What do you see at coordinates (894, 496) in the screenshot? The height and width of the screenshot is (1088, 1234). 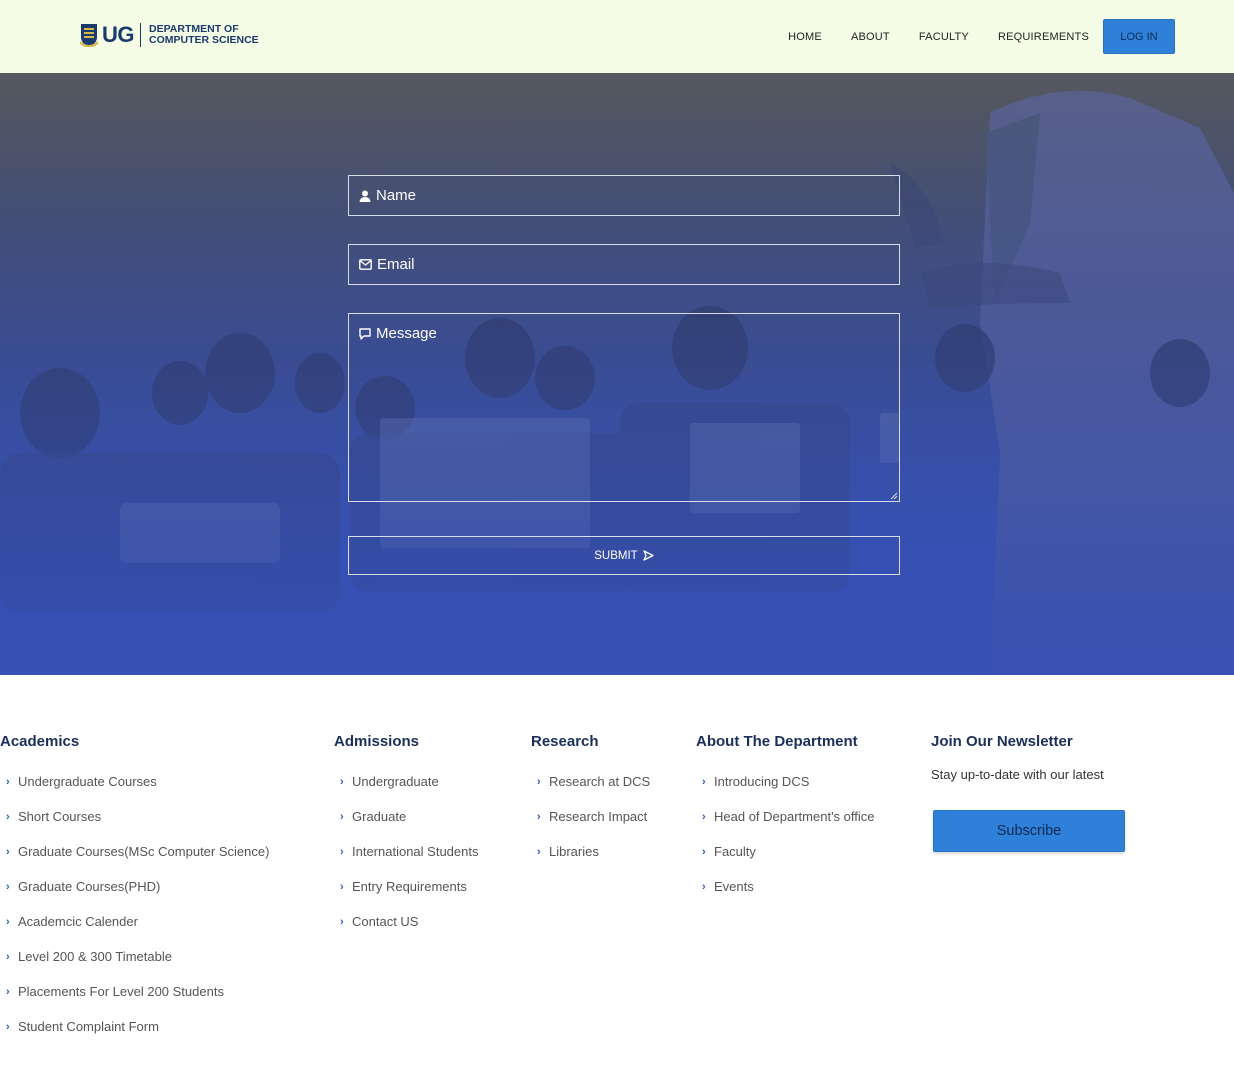 I see `resize-handle-icon` at bounding box center [894, 496].